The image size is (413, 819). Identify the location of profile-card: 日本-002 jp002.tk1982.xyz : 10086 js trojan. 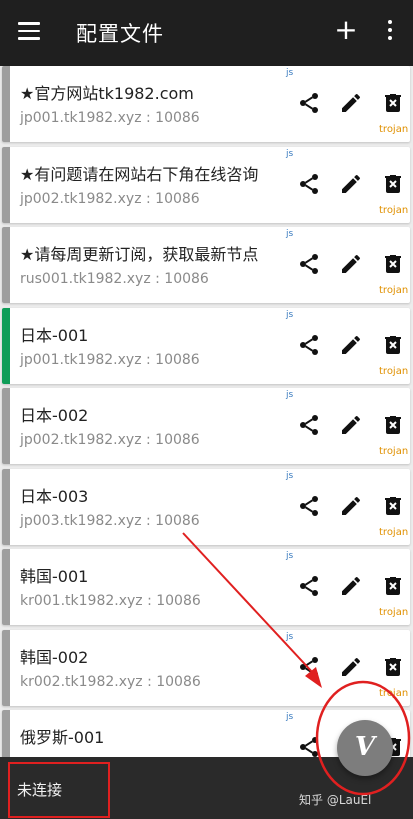
(206, 426).